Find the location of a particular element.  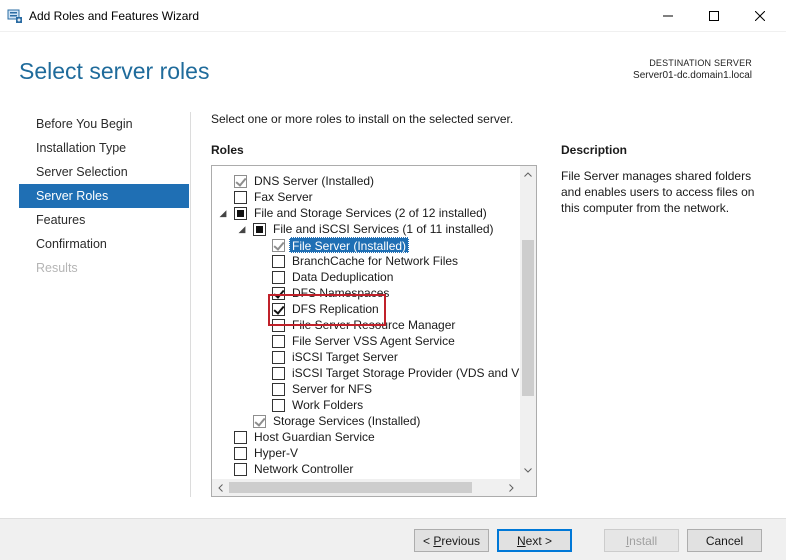

role-row: DNS Server (Installed) is located at coordinates (366, 181).